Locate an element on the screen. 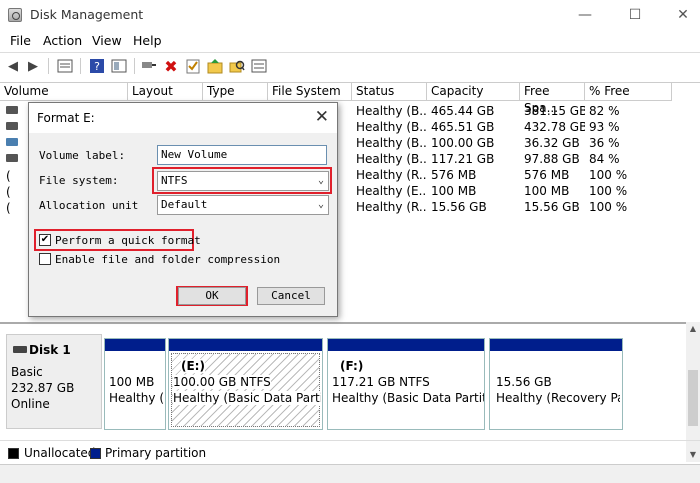 This screenshot has width=700, height=483. column-layout: Layout is located at coordinates (165, 92).